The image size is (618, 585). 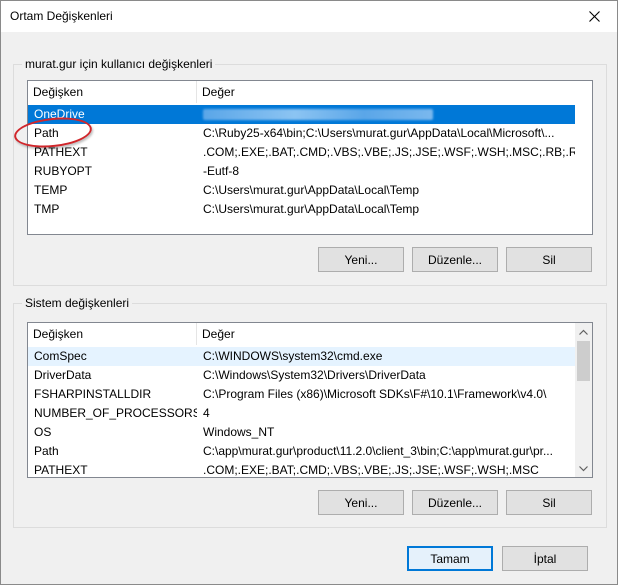 What do you see at coordinates (51, 190) in the screenshot?
I see `variable-name: TEMP` at bounding box center [51, 190].